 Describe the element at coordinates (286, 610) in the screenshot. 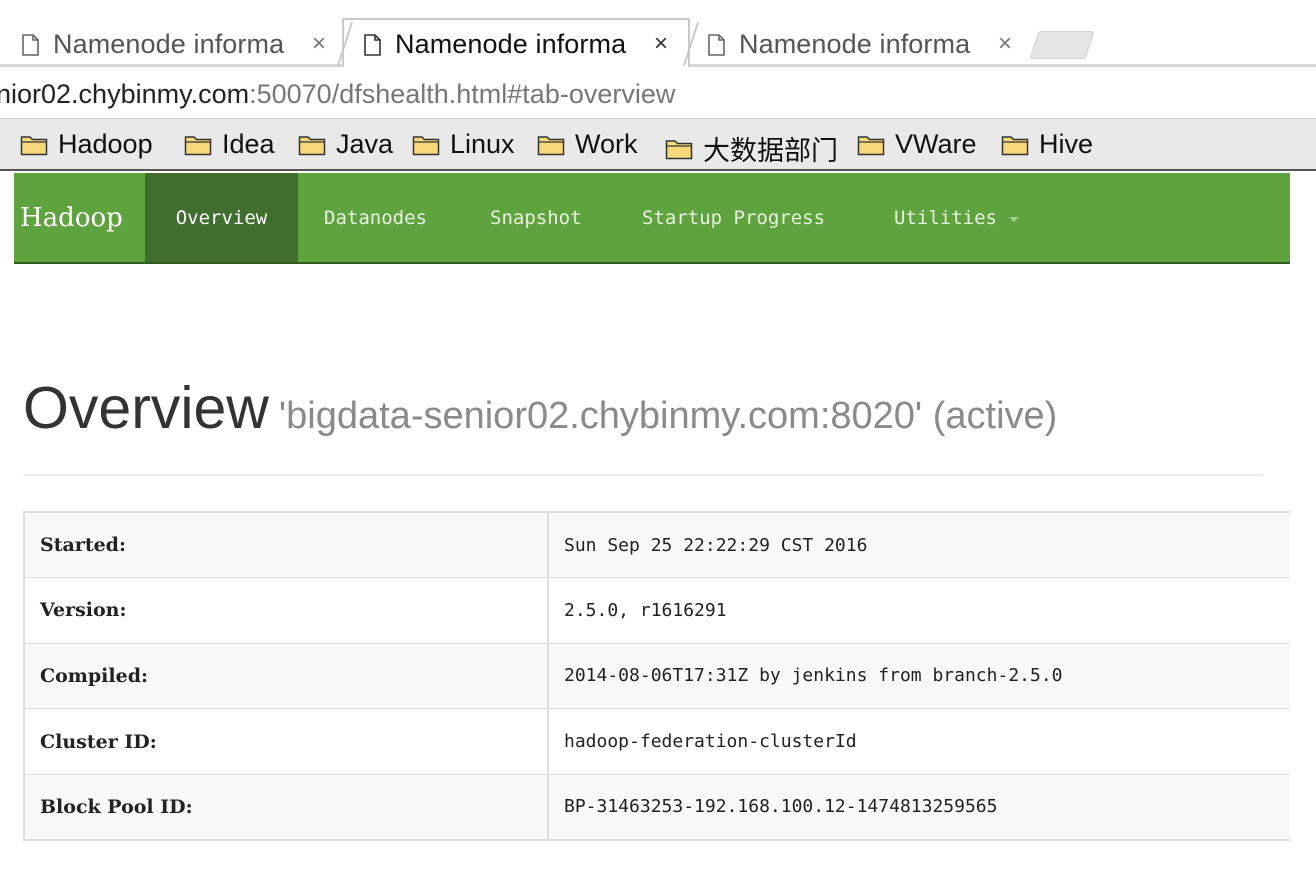

I see `row-key: Version:` at that location.